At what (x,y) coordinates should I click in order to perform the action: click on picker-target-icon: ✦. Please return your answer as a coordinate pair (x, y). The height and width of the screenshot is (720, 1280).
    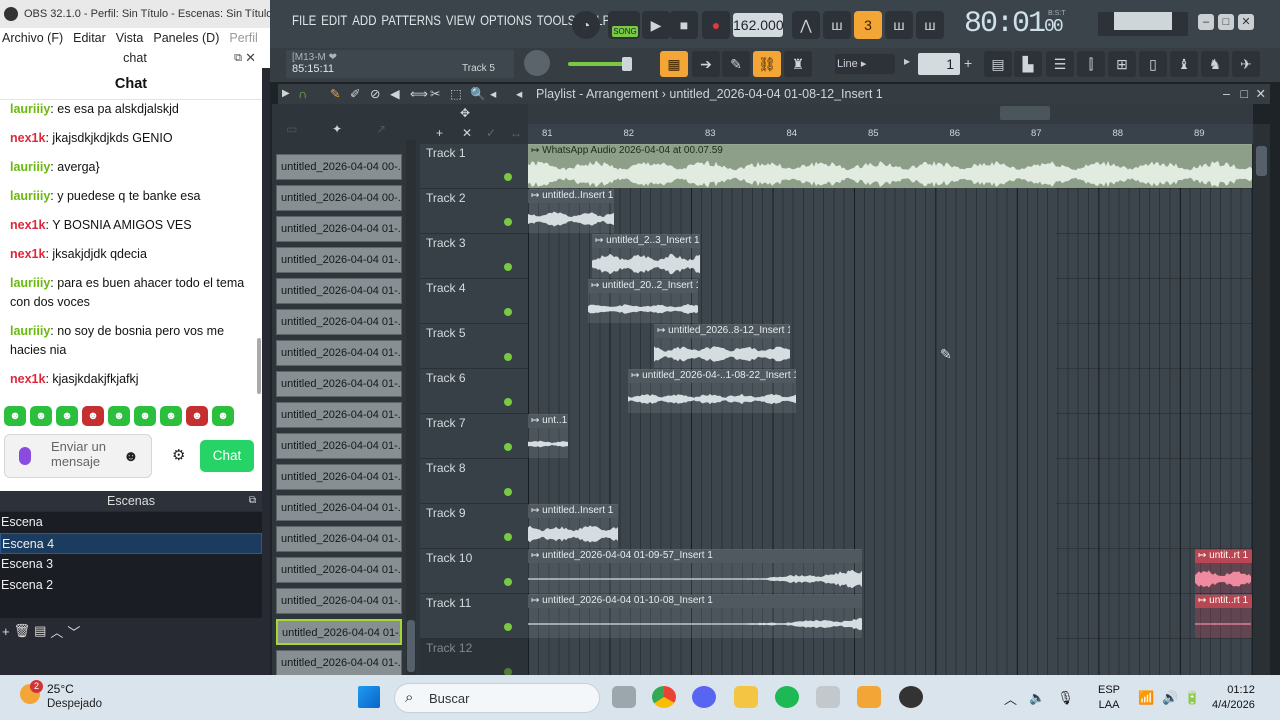
    Looking at the image, I should click on (337, 129).